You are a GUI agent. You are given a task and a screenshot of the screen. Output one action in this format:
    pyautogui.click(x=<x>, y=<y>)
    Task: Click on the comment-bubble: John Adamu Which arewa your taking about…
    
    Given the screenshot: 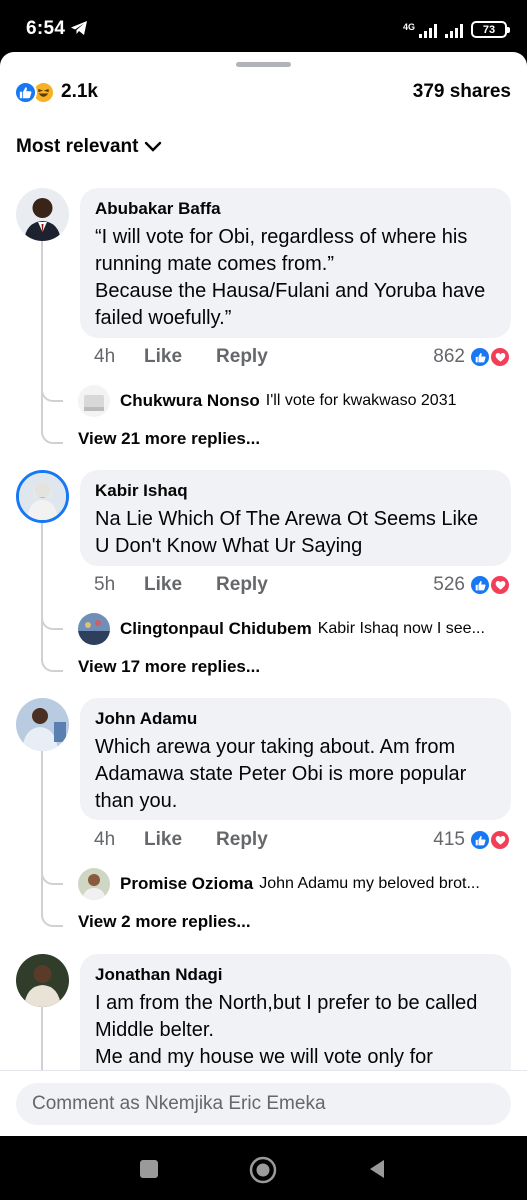 What is the action you would take?
    pyautogui.click(x=295, y=759)
    